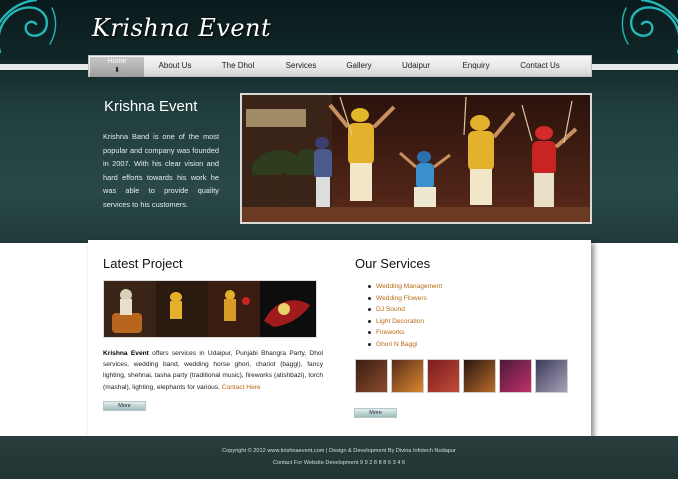 This screenshot has width=678, height=479. Describe the element at coordinates (359, 66) in the screenshot. I see `nav-item-gallery: Gallery` at that location.